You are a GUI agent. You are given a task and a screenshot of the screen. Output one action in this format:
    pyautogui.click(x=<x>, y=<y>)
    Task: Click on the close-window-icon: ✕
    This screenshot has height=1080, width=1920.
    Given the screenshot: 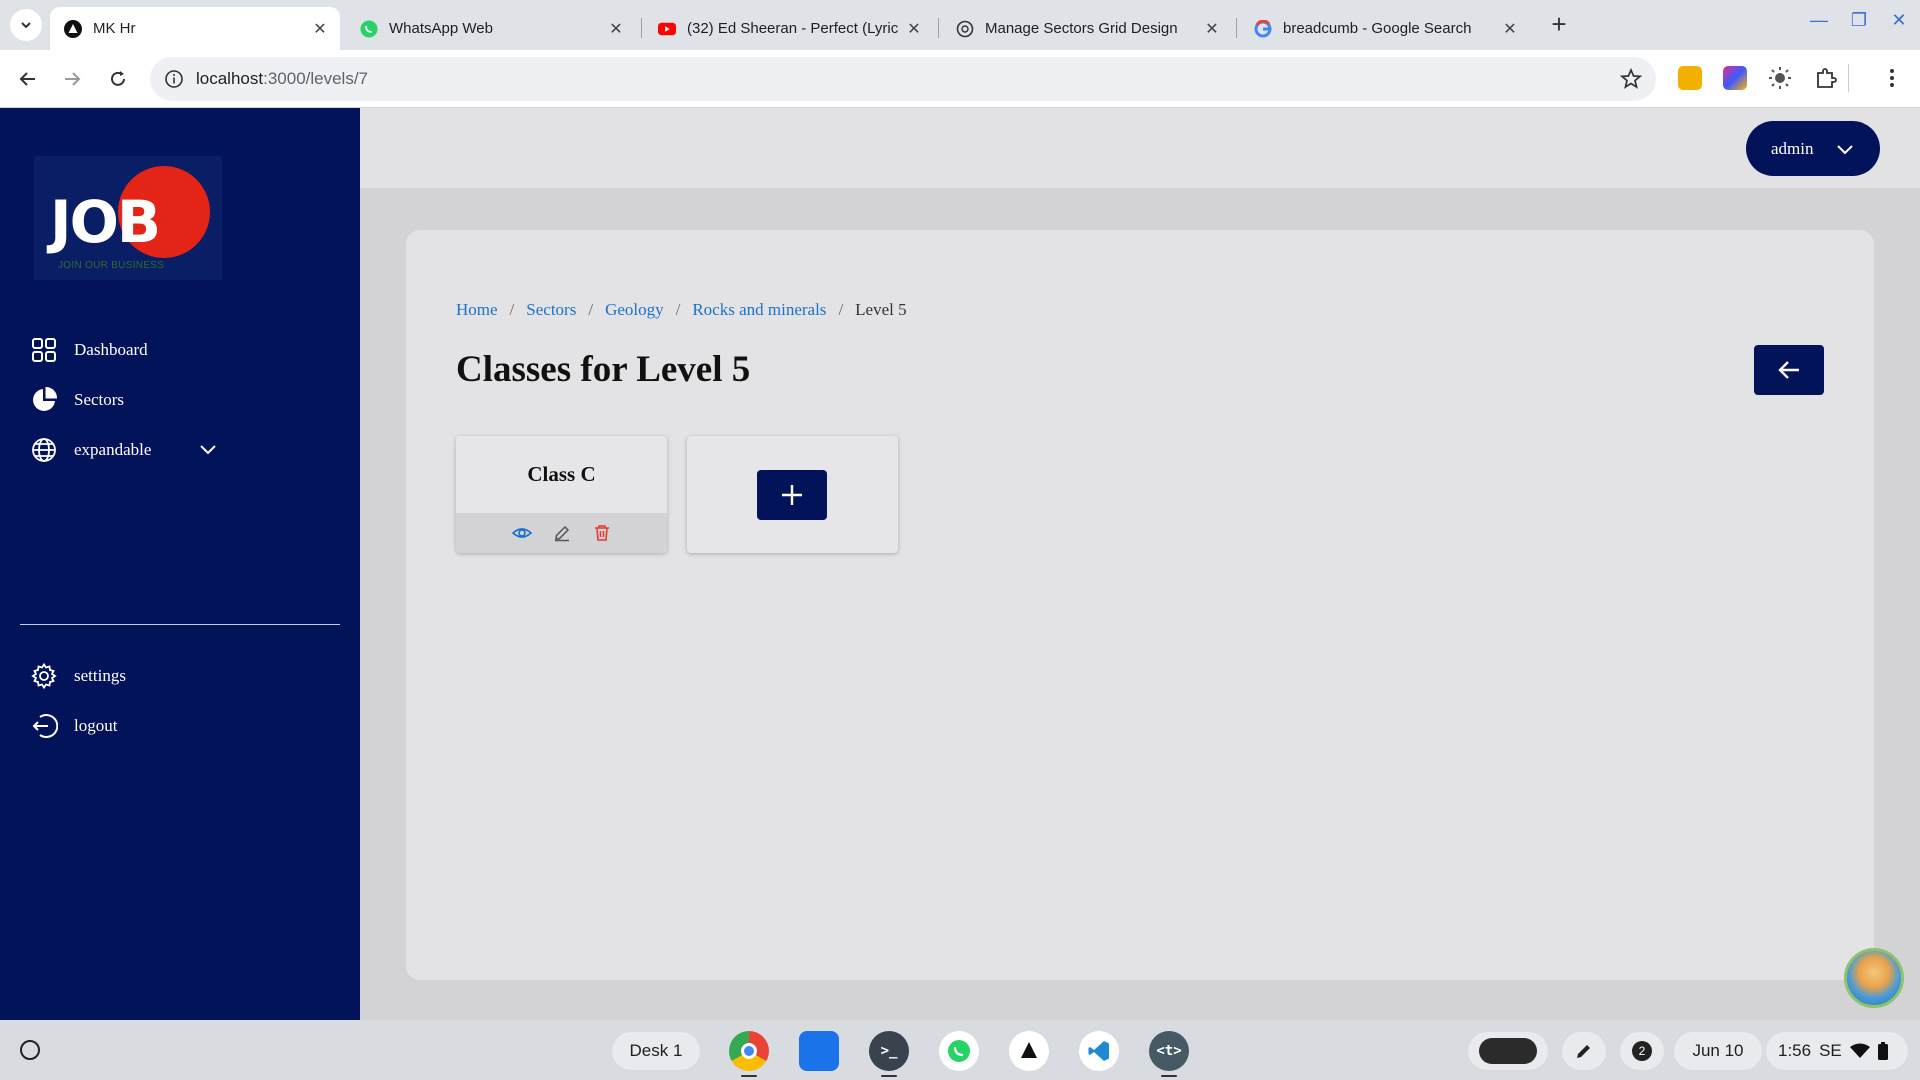 What is the action you would take?
    pyautogui.click(x=1899, y=20)
    